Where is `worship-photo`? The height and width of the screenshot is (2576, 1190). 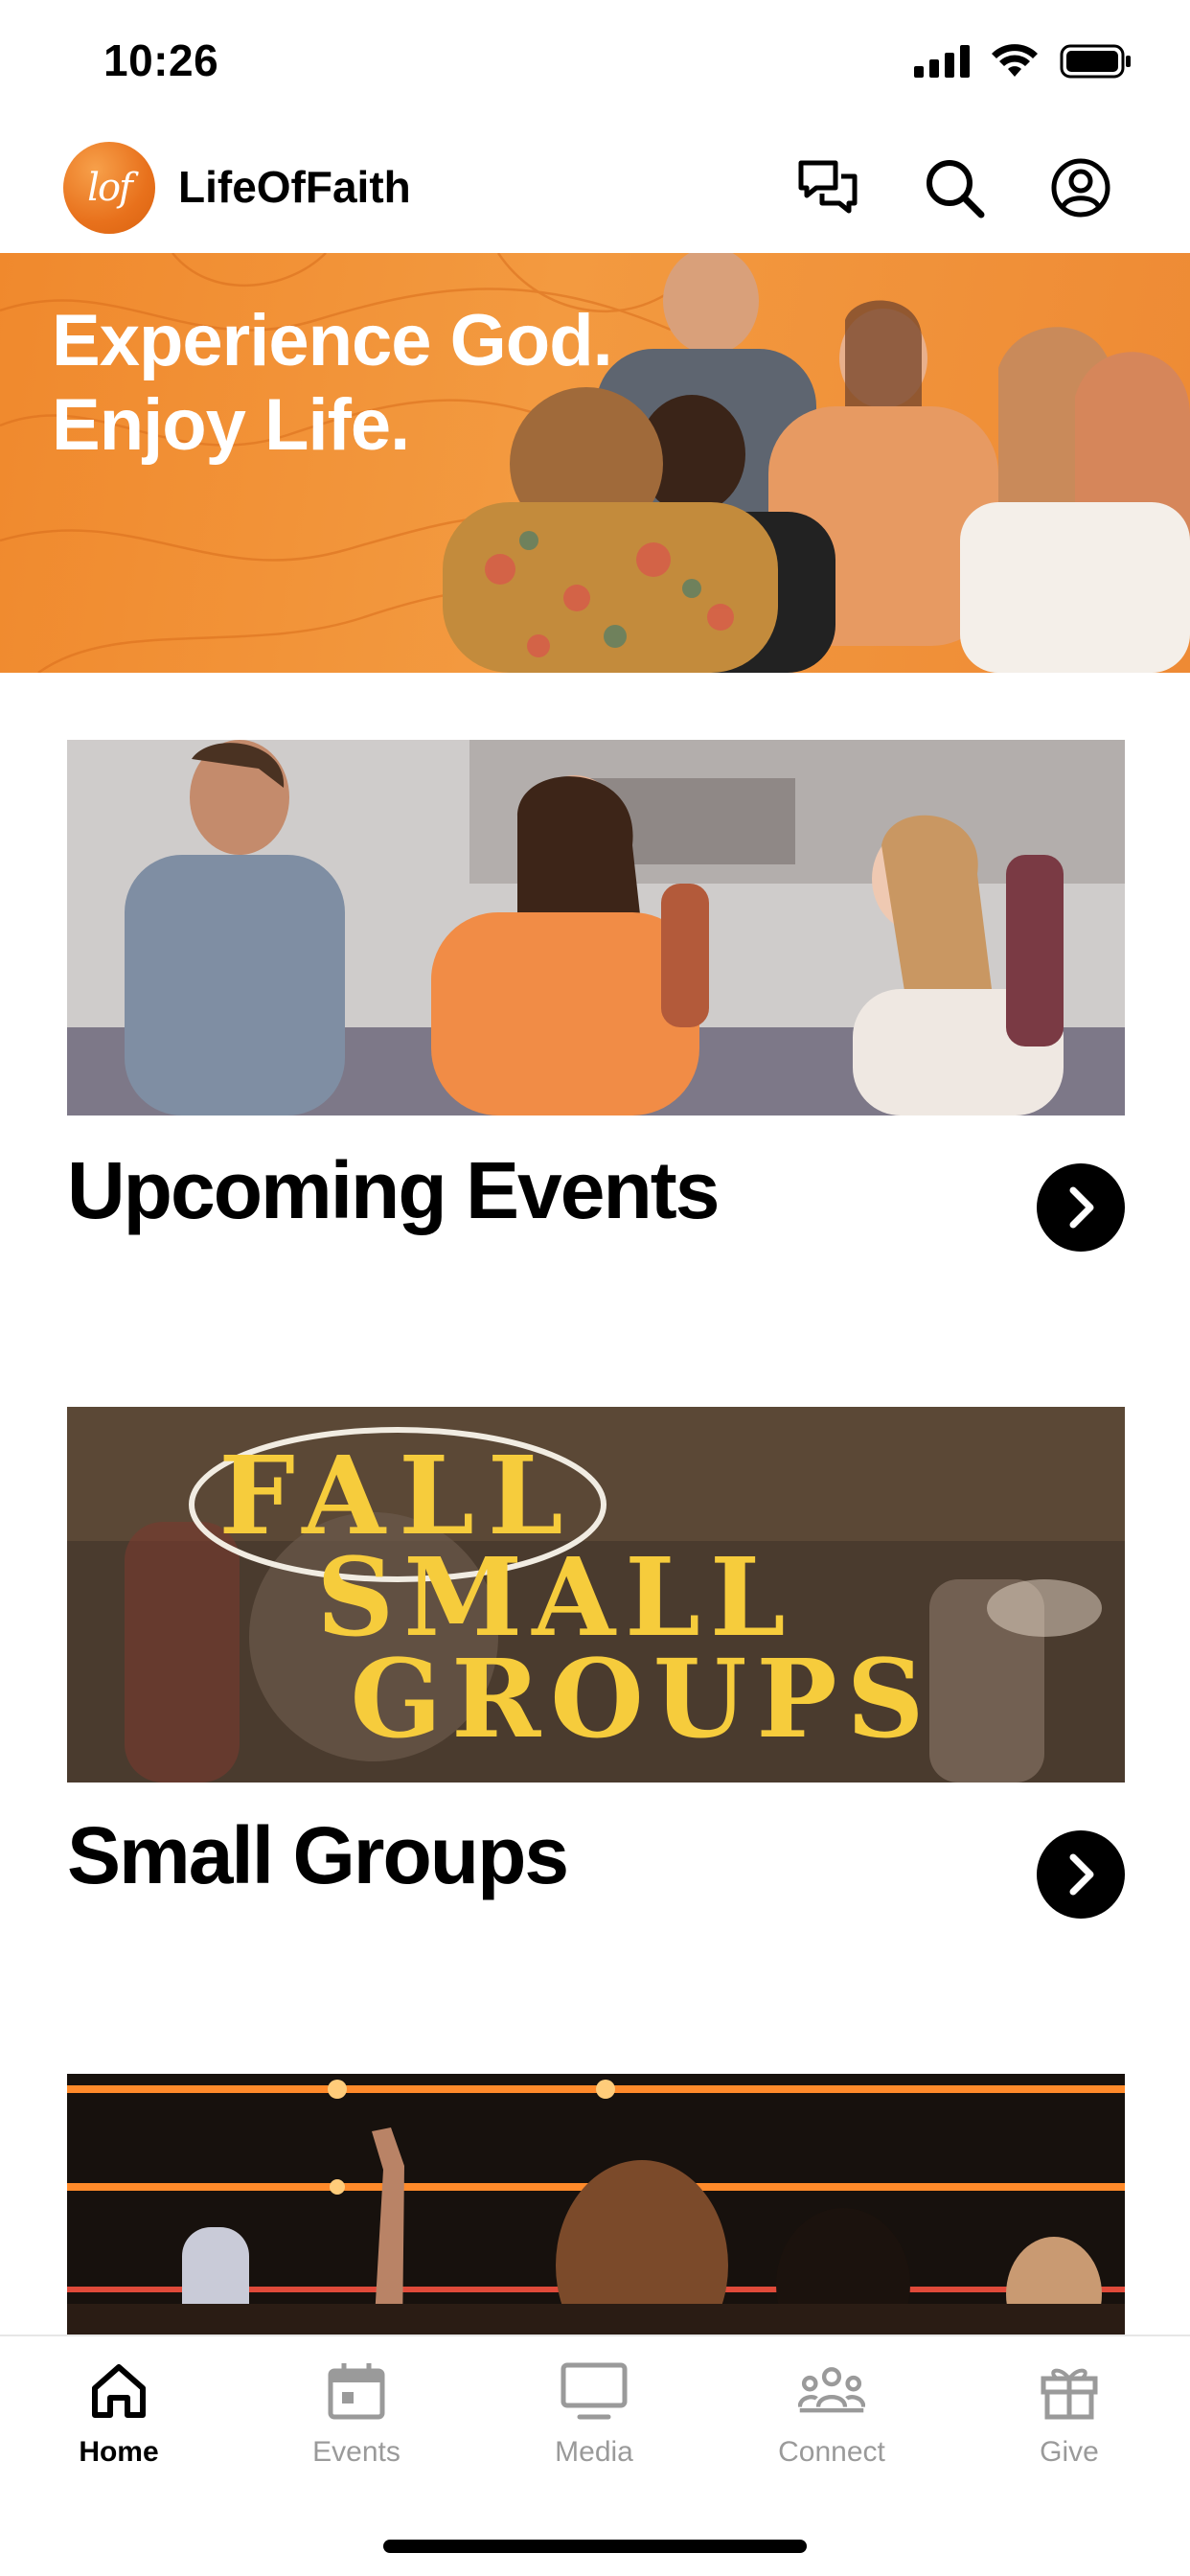 worship-photo is located at coordinates (596, 2204).